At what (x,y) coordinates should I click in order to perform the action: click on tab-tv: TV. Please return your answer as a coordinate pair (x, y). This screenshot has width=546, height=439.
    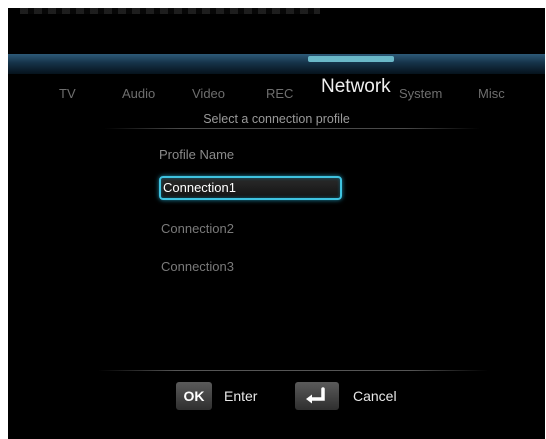
    Looking at the image, I should click on (67, 93).